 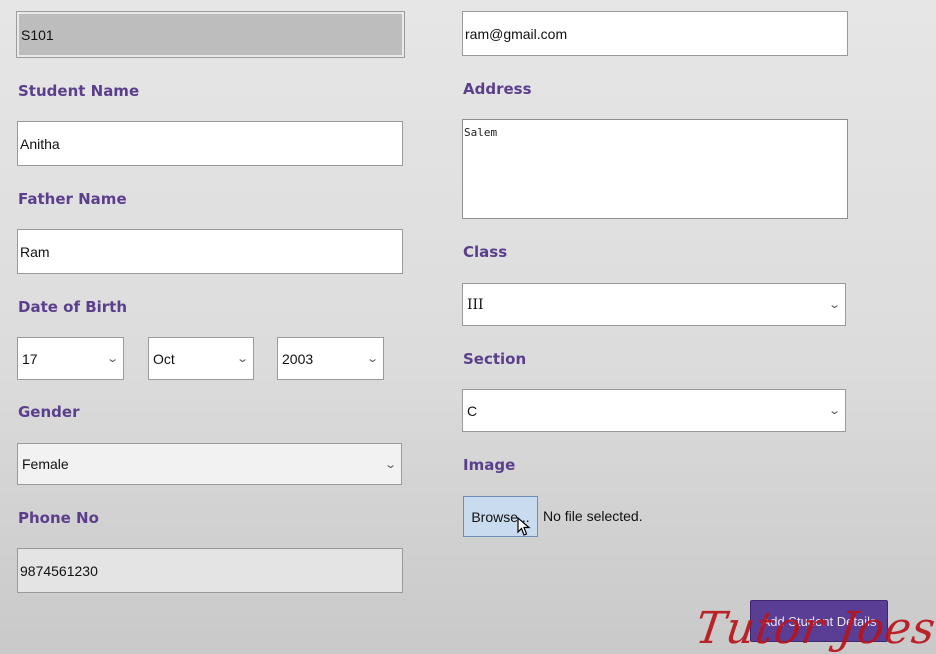 I want to click on phone-value: 9874561230, so click(x=59, y=570).